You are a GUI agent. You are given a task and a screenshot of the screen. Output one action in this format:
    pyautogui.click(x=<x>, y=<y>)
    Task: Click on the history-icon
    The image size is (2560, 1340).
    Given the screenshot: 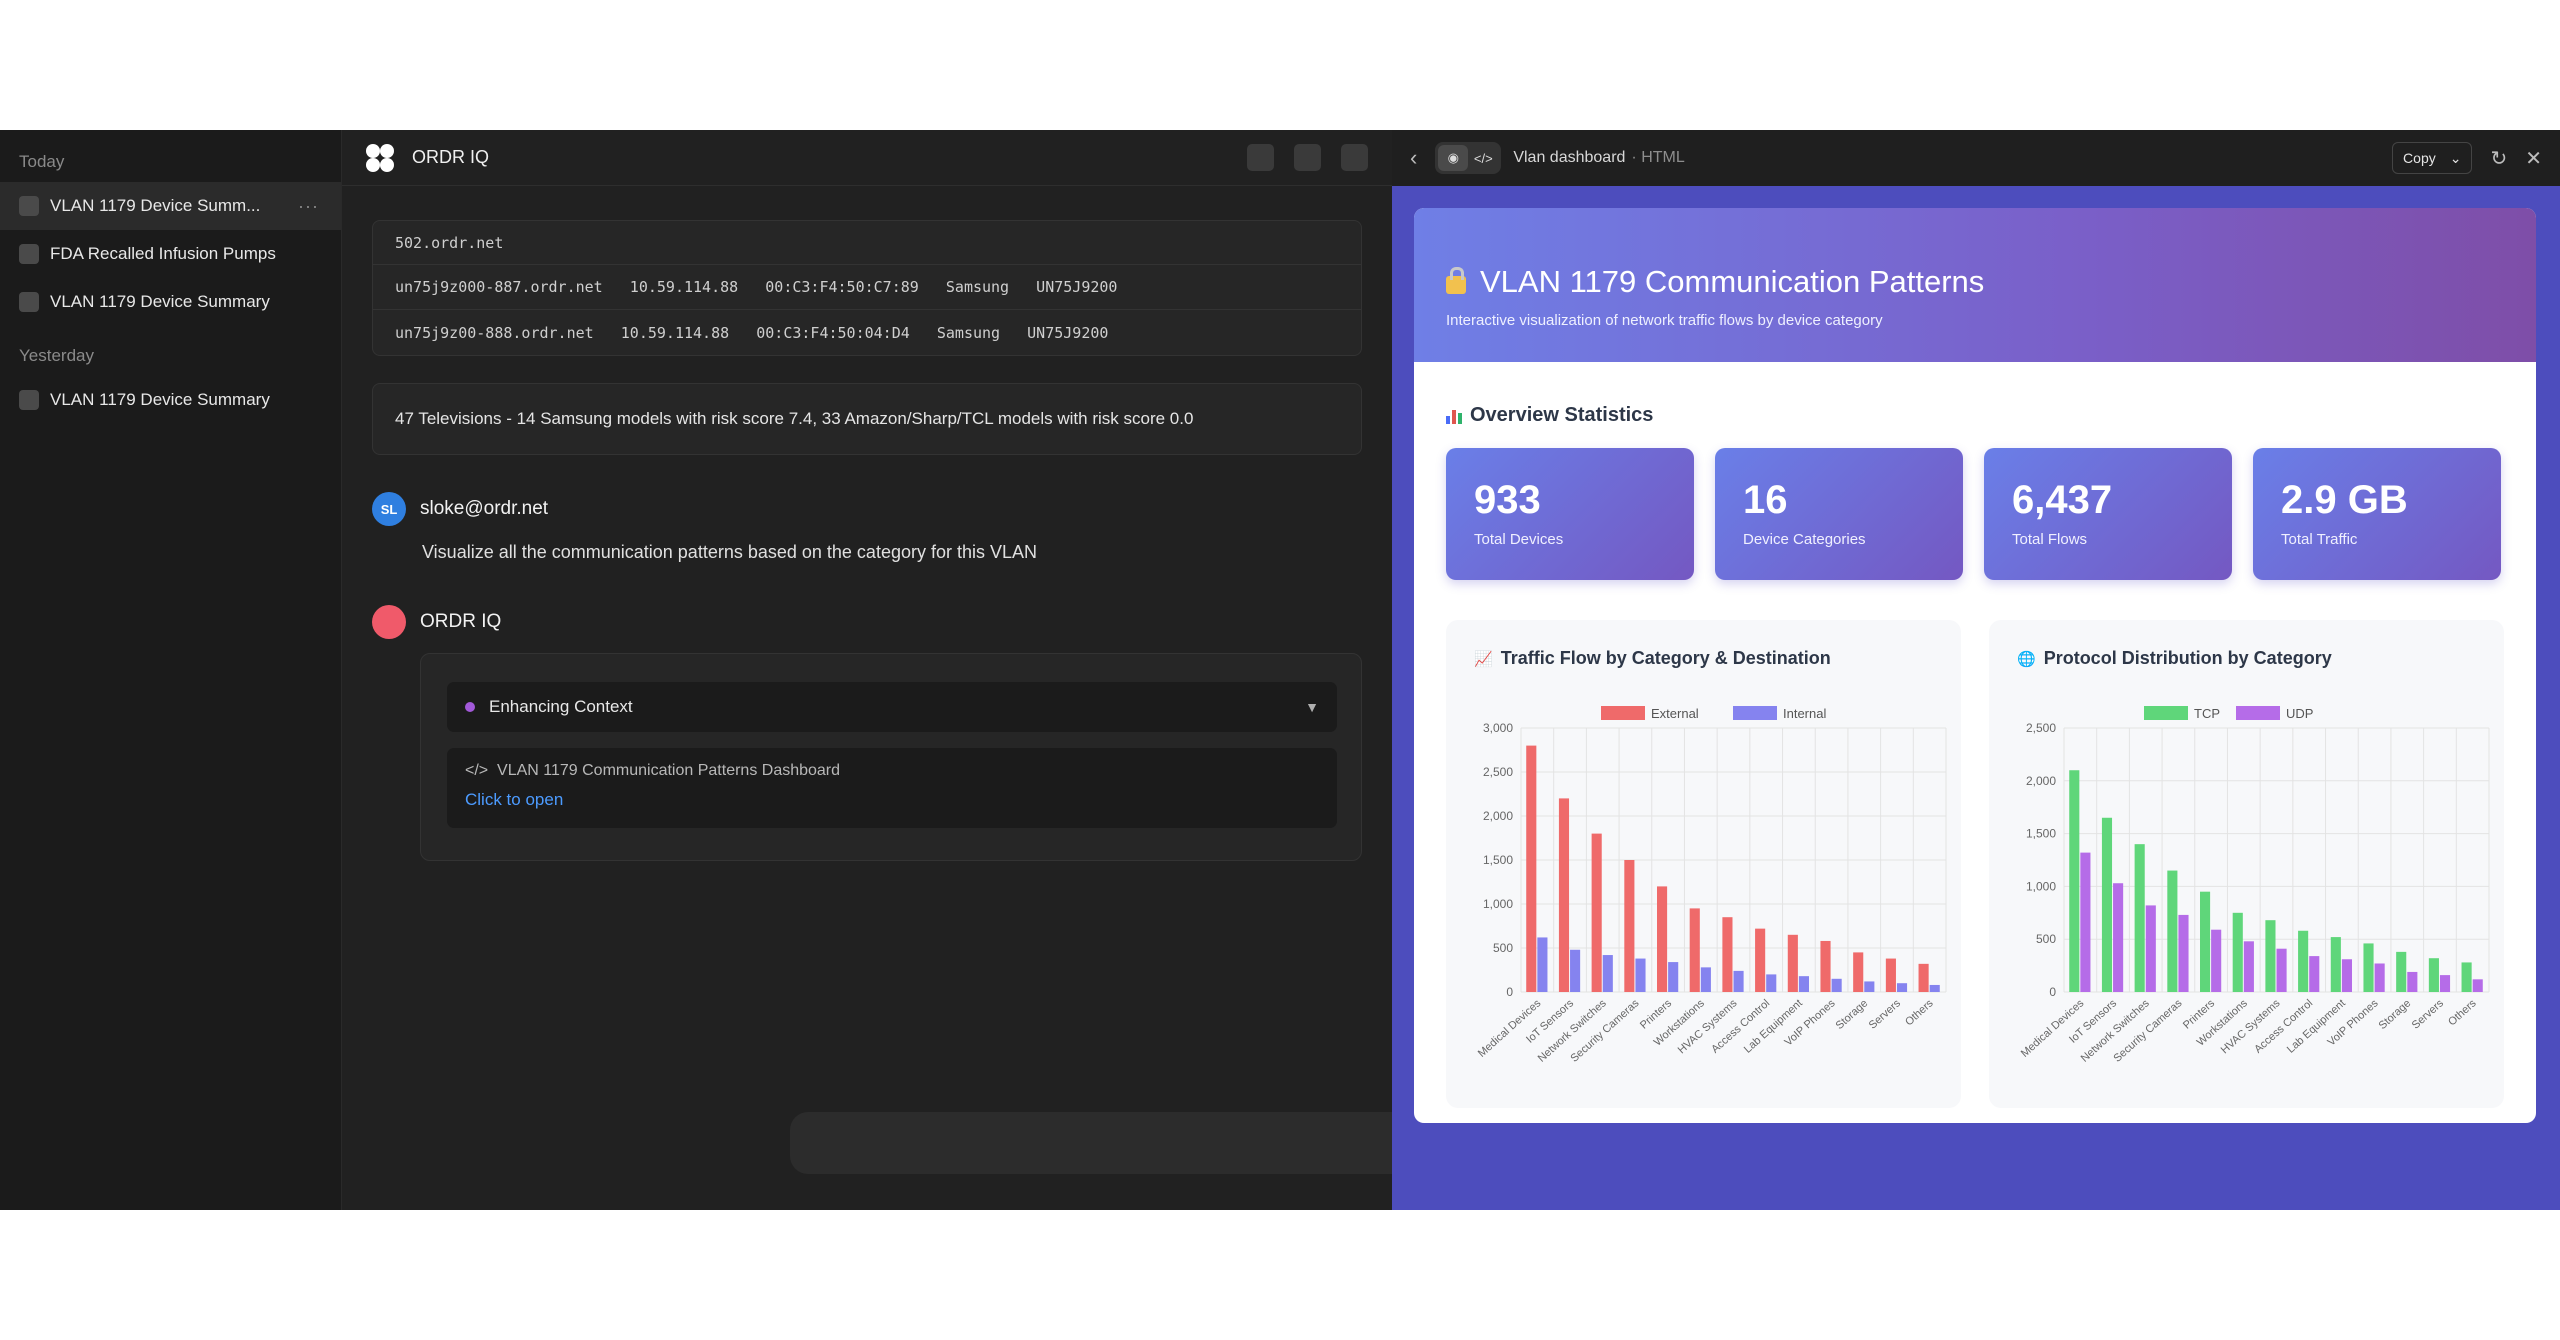 What is the action you would take?
    pyautogui.click(x=1307, y=157)
    